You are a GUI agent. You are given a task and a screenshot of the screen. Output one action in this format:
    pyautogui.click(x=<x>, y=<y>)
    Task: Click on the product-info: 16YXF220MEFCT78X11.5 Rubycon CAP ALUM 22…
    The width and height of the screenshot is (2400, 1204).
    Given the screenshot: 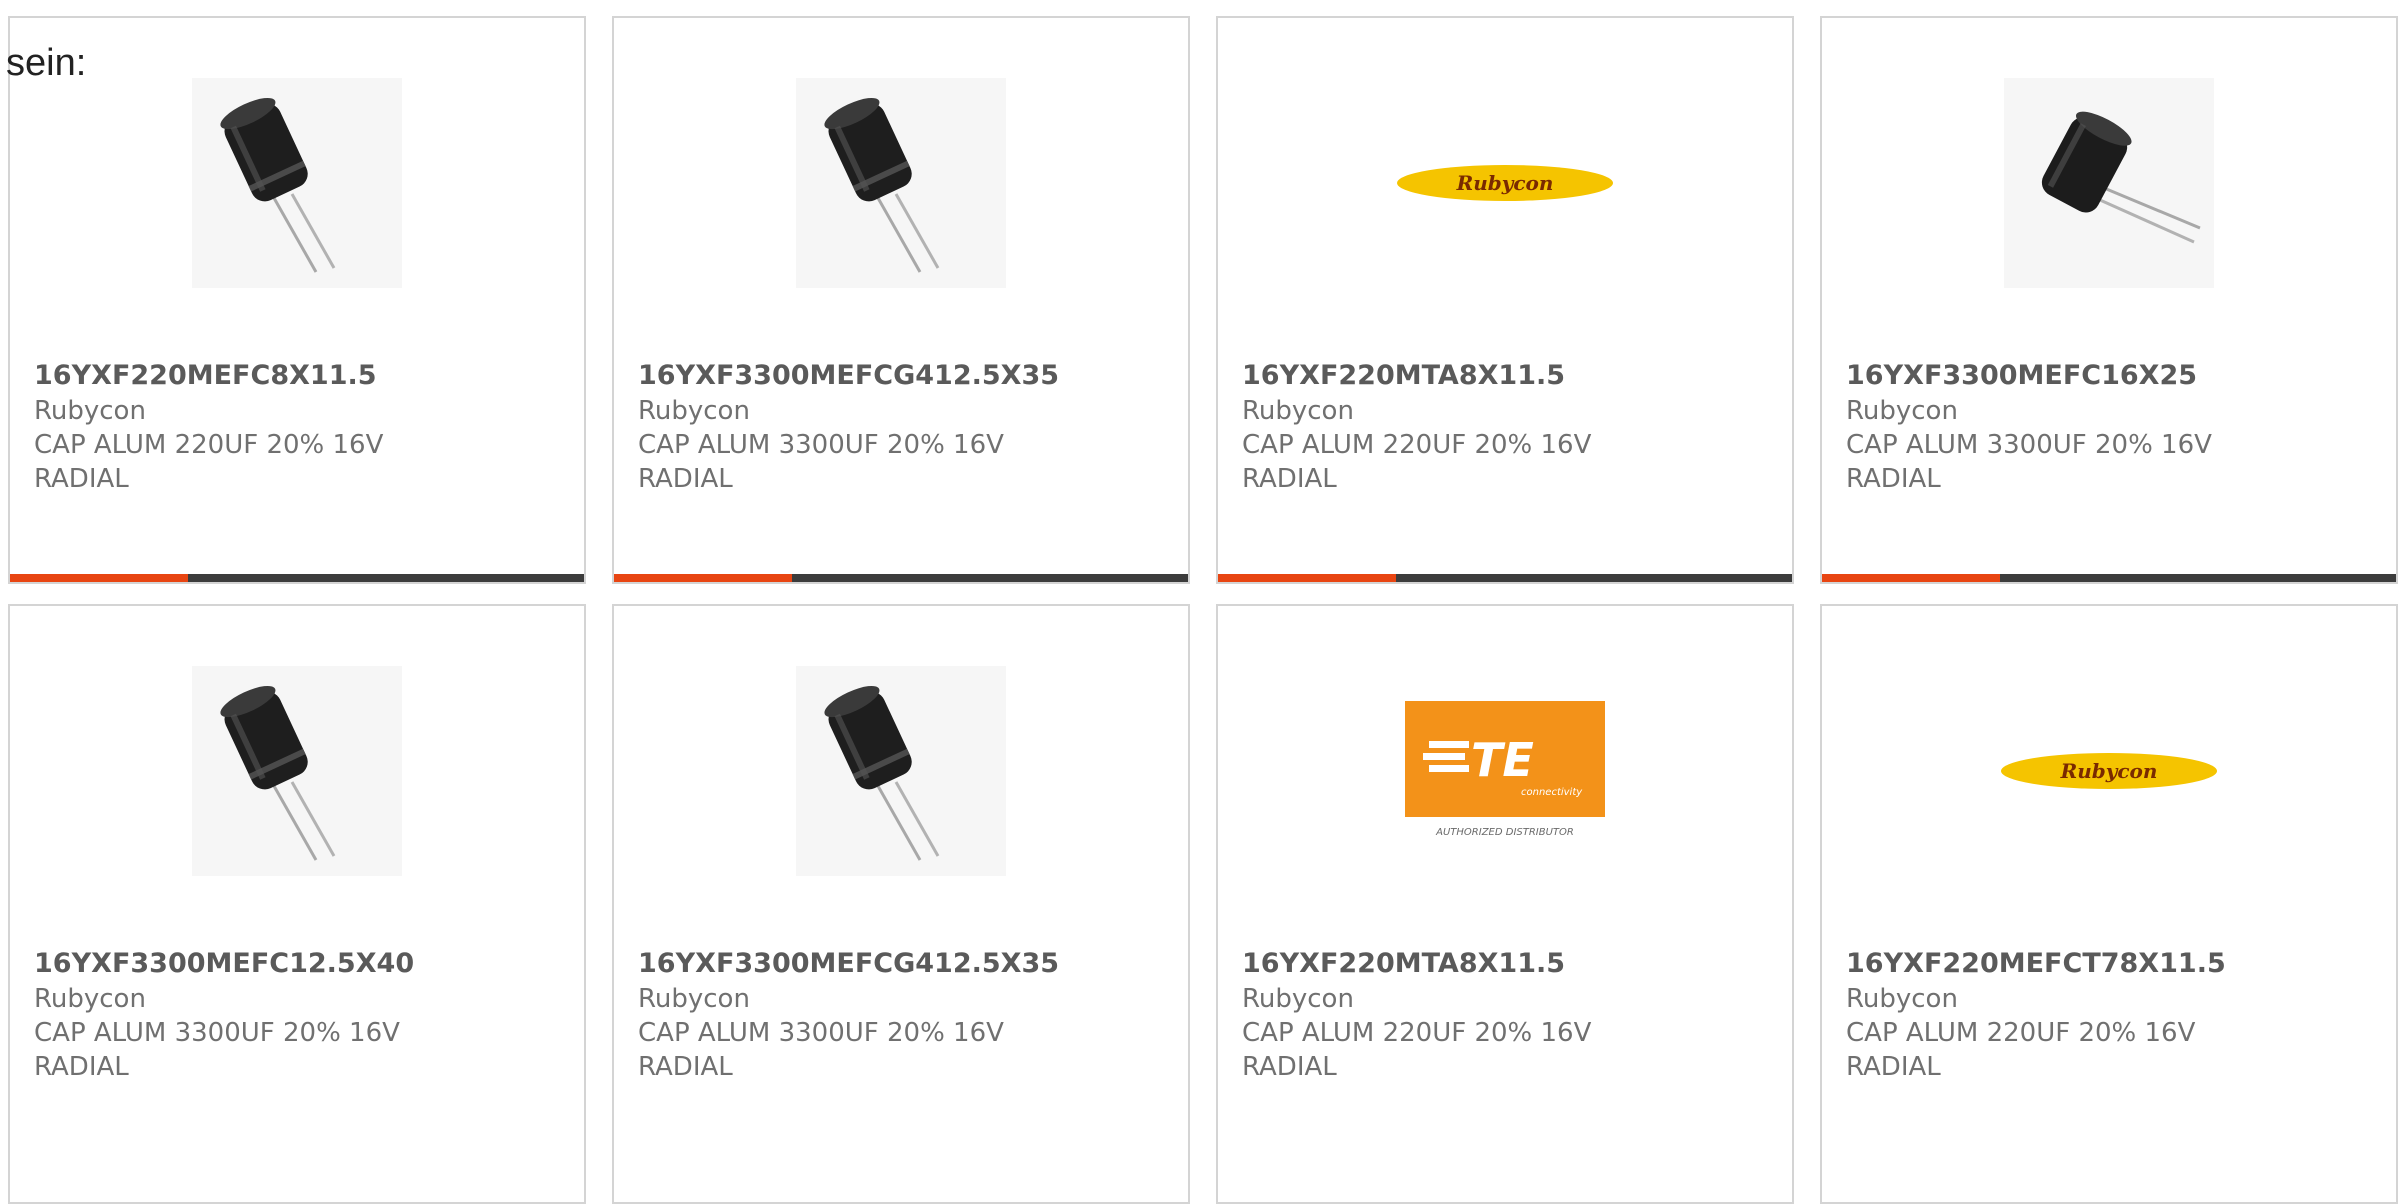 What is the action you would take?
    pyautogui.click(x=2111, y=1015)
    